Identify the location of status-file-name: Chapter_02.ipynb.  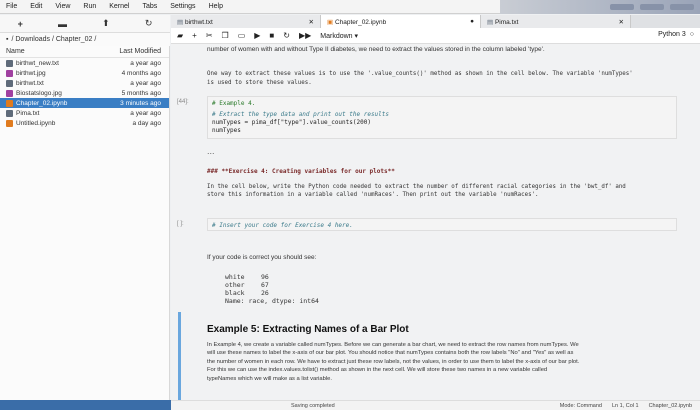
(670, 405).